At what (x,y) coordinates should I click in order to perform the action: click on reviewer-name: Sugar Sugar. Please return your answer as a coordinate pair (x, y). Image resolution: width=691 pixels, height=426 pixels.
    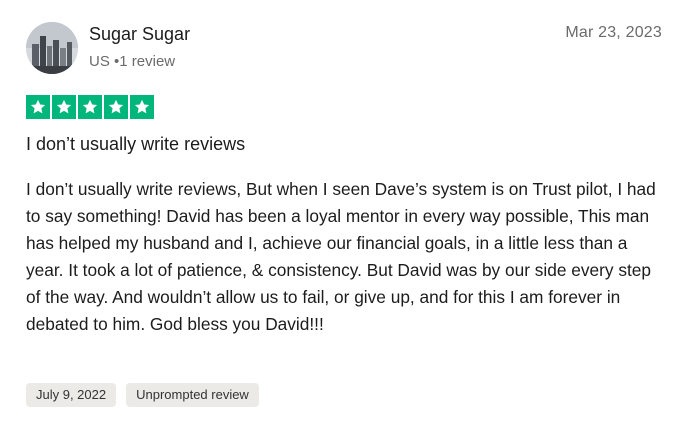
    Looking at the image, I should click on (139, 34).